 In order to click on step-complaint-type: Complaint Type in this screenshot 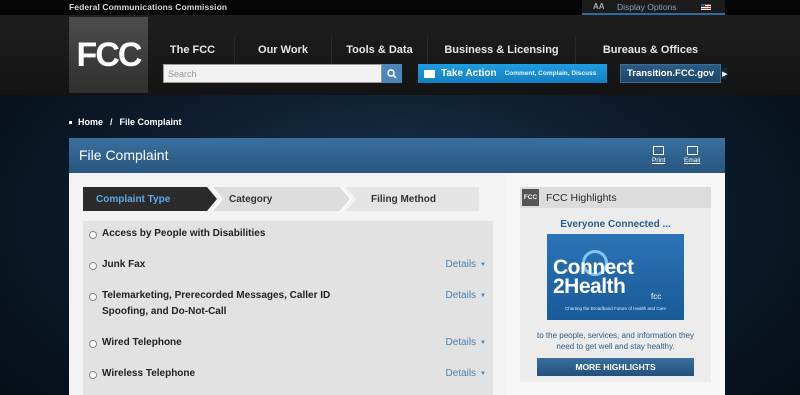, I will do `click(150, 199)`.